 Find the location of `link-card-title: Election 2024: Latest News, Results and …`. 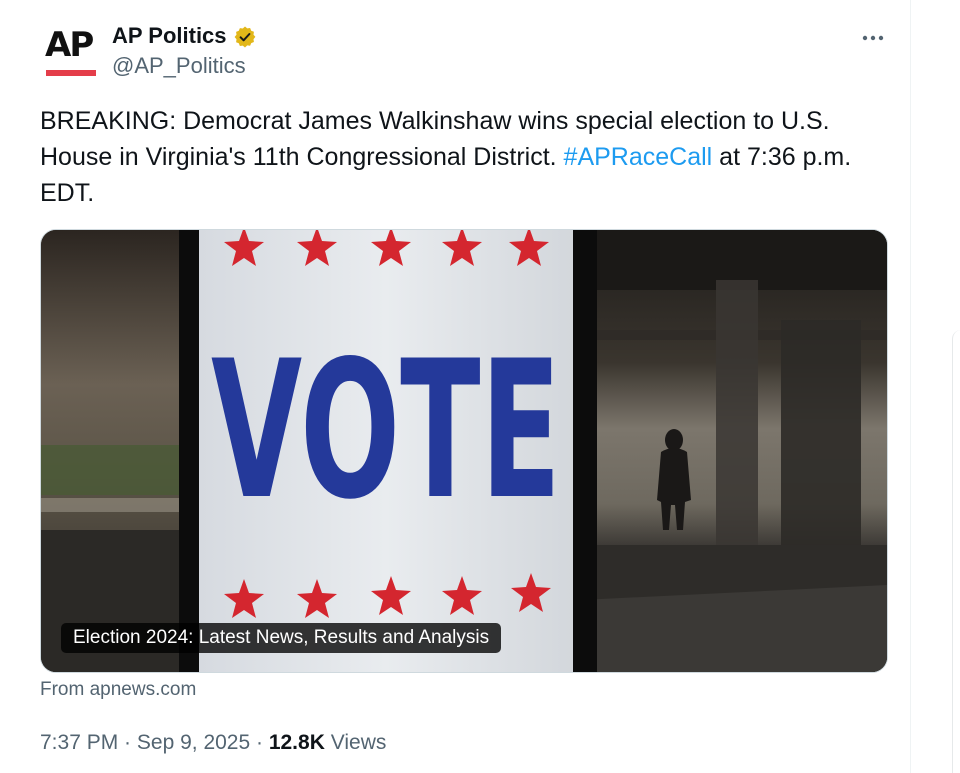

link-card-title: Election 2024: Latest News, Results and … is located at coordinates (281, 638).